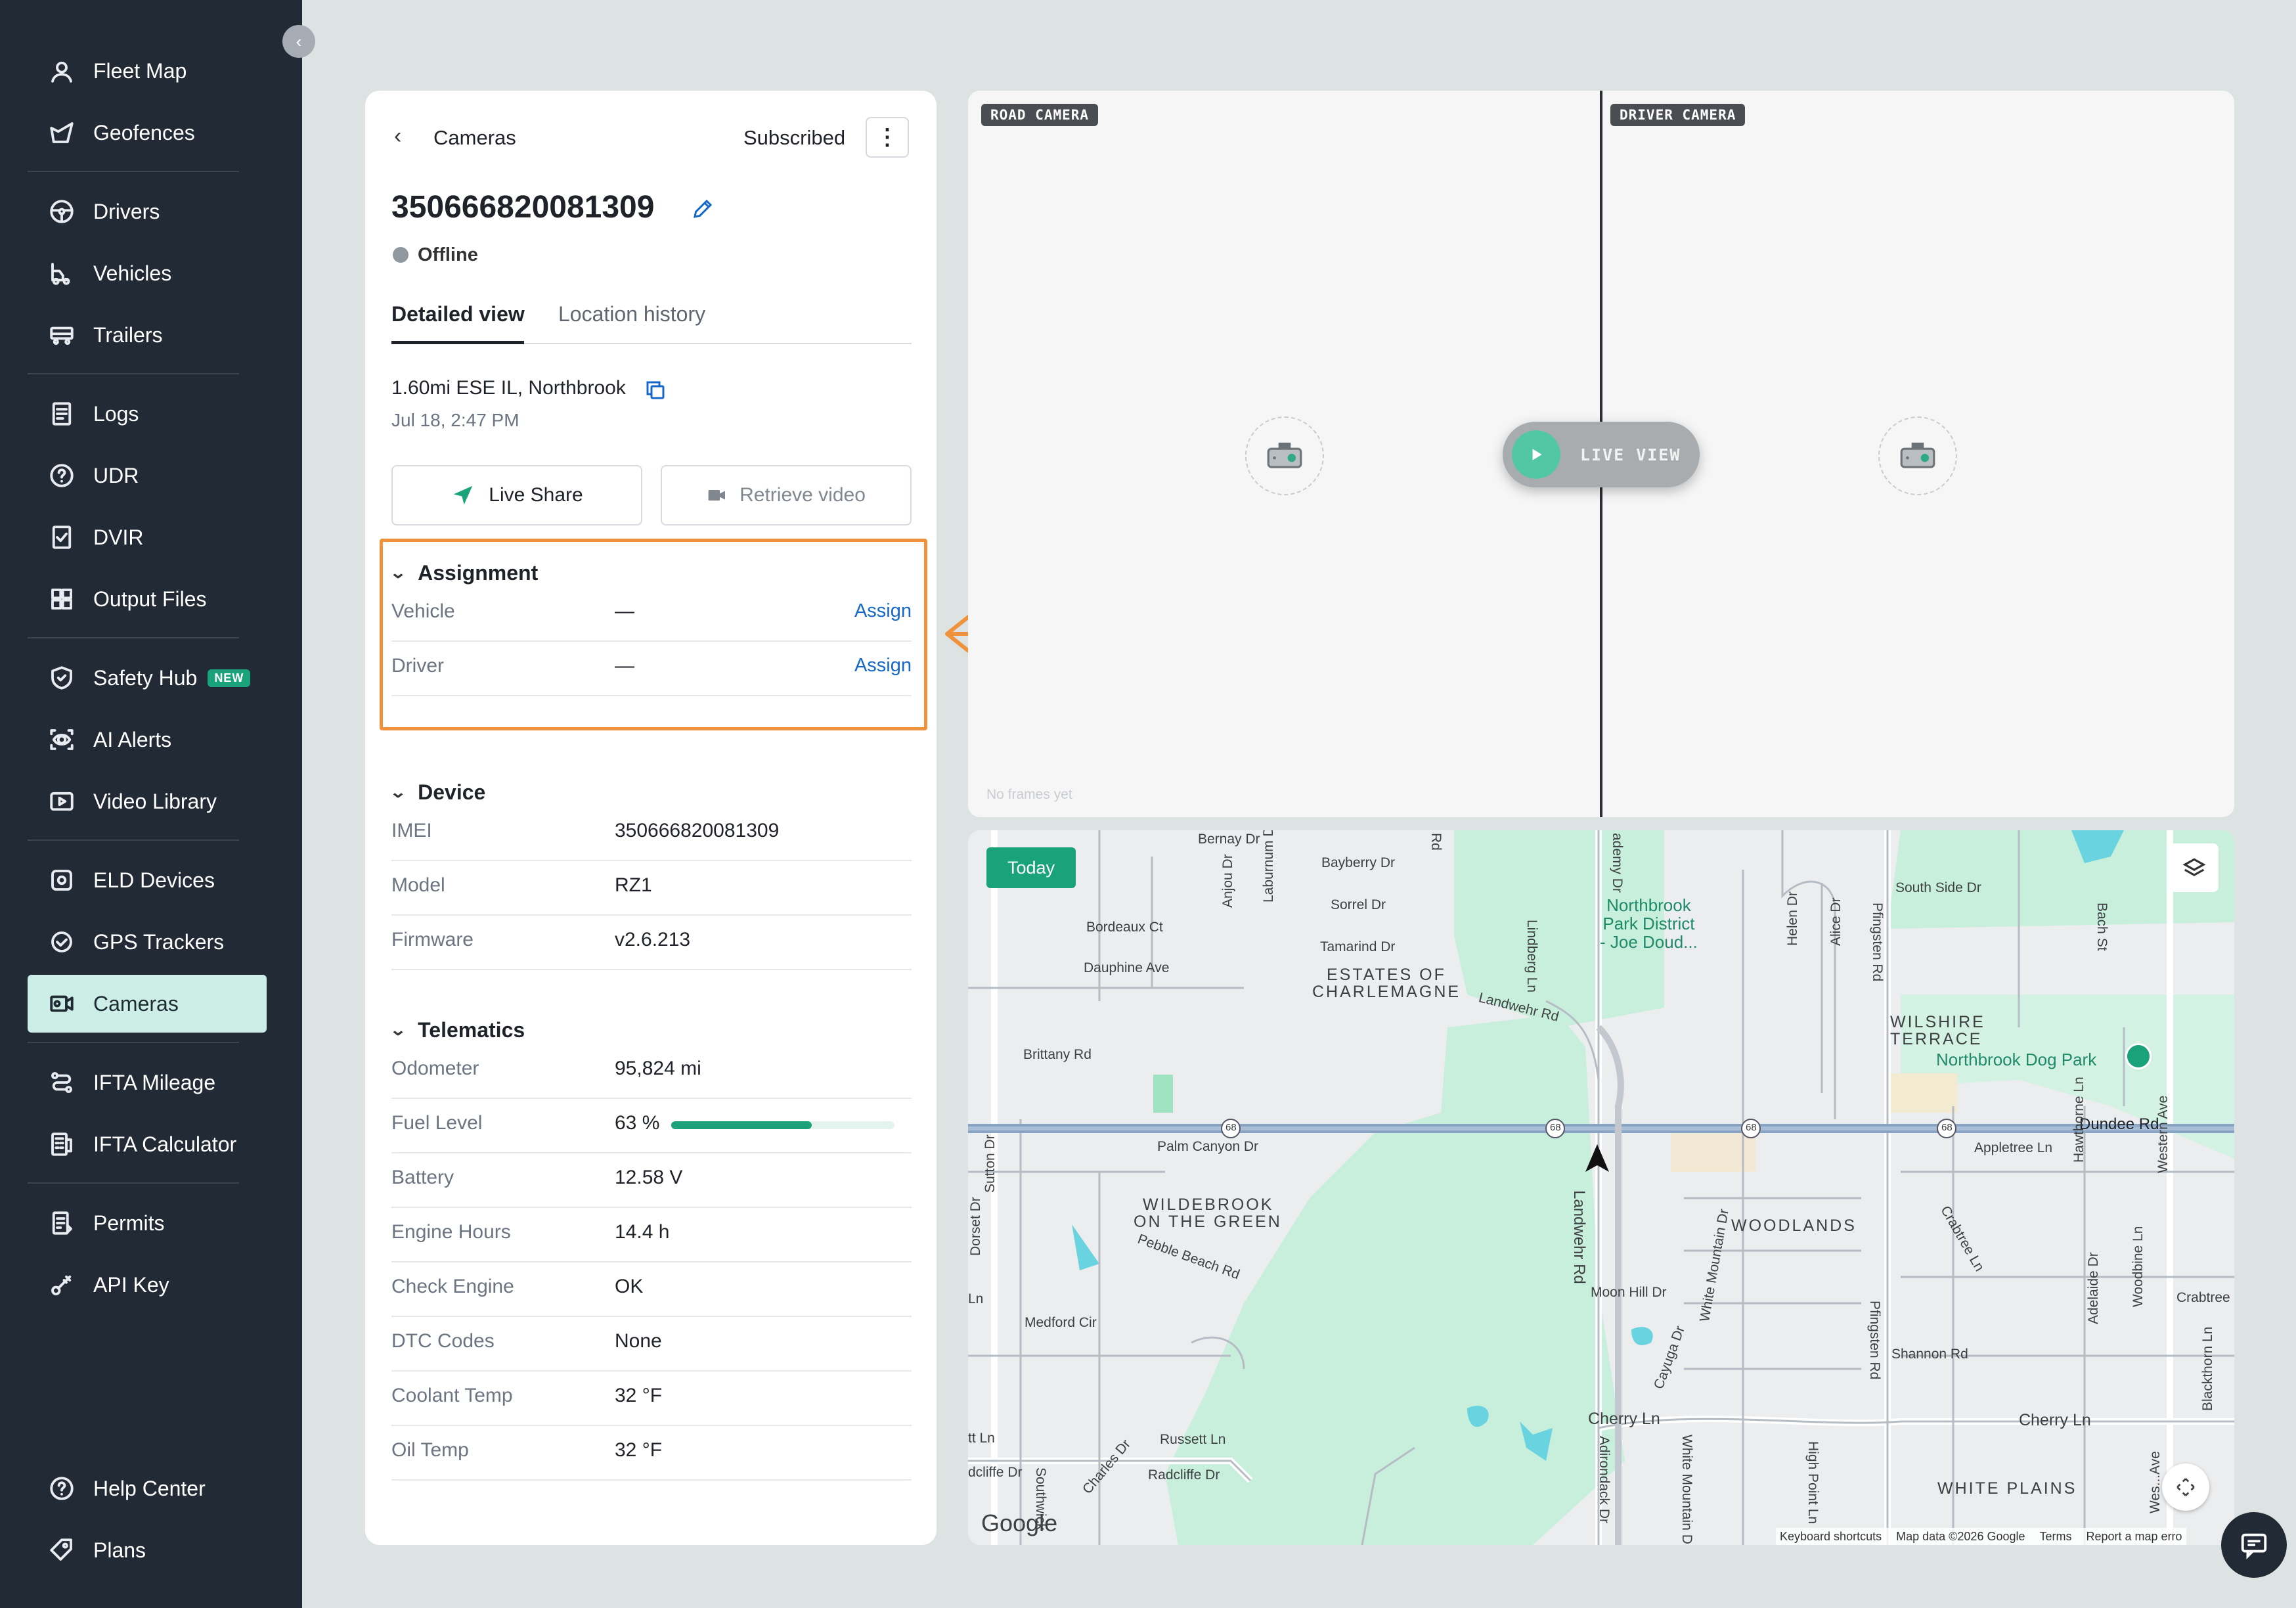  I want to click on send-arrow-icon, so click(463, 495).